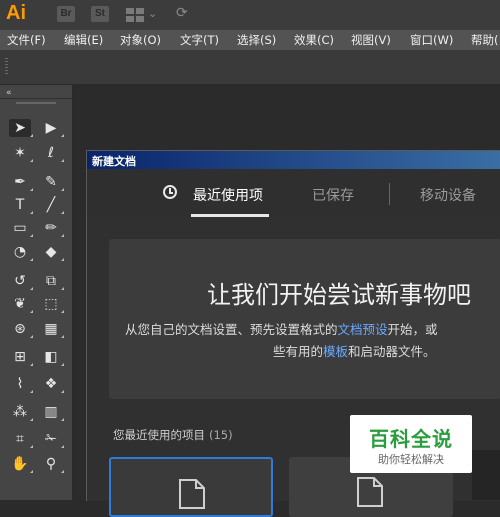  What do you see at coordinates (256, 40) in the screenshot?
I see `menu-select: 选择(S)` at bounding box center [256, 40].